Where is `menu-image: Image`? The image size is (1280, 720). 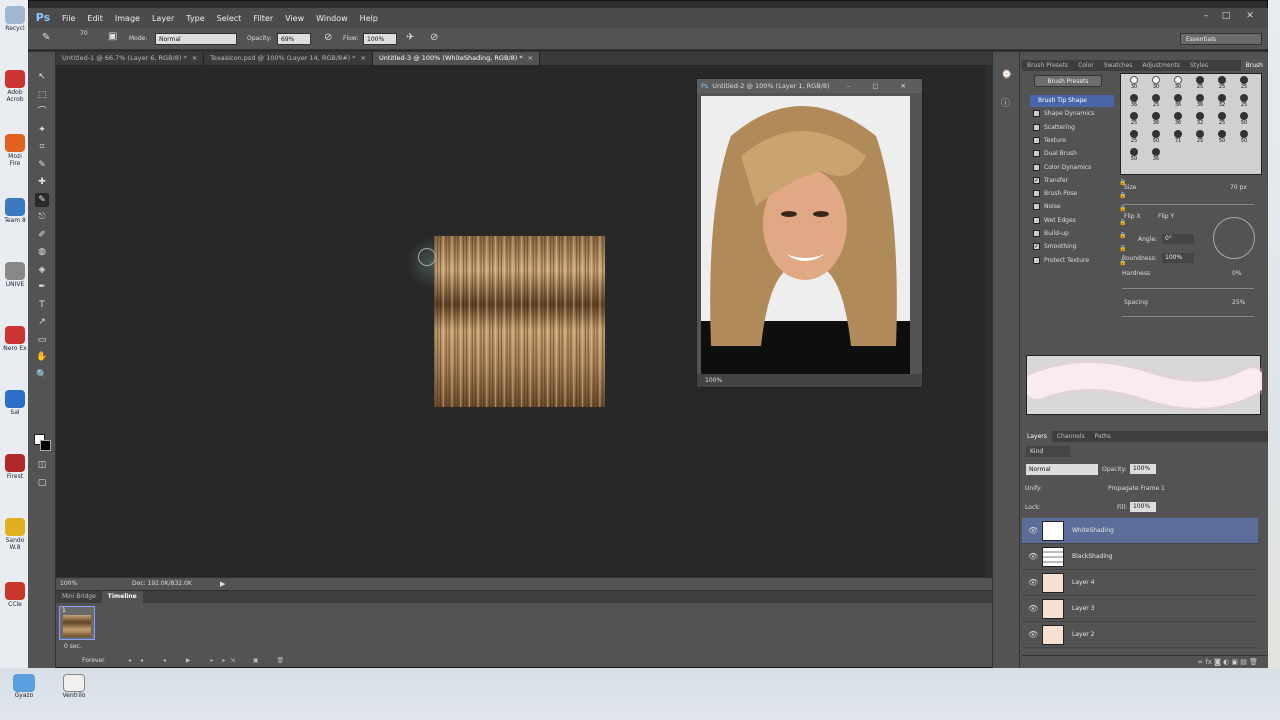
menu-image: Image is located at coordinates (127, 18).